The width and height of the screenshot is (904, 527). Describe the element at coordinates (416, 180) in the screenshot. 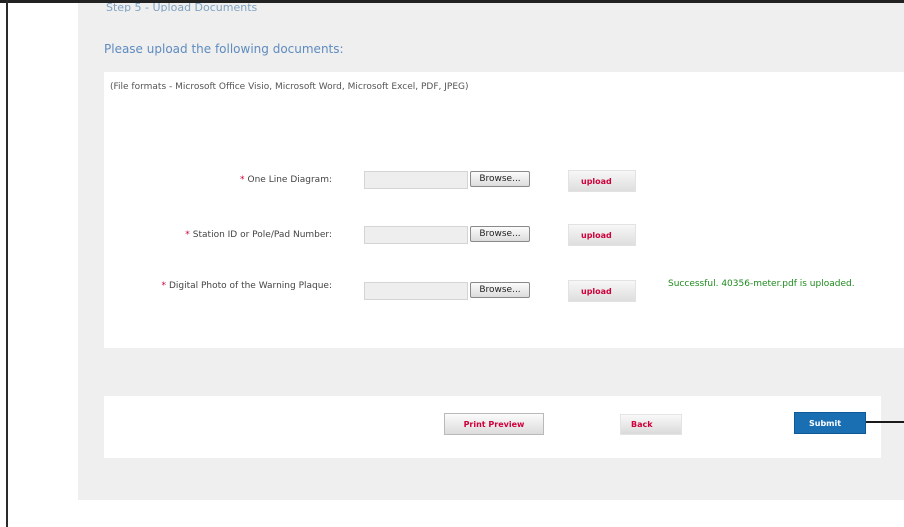

I see `one-line-diagram-file-field` at that location.